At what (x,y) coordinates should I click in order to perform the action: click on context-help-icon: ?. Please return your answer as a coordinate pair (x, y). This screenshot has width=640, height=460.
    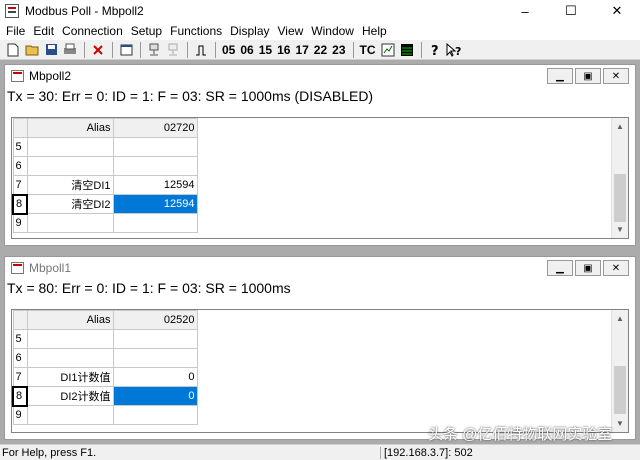
    Looking at the image, I should click on (454, 50).